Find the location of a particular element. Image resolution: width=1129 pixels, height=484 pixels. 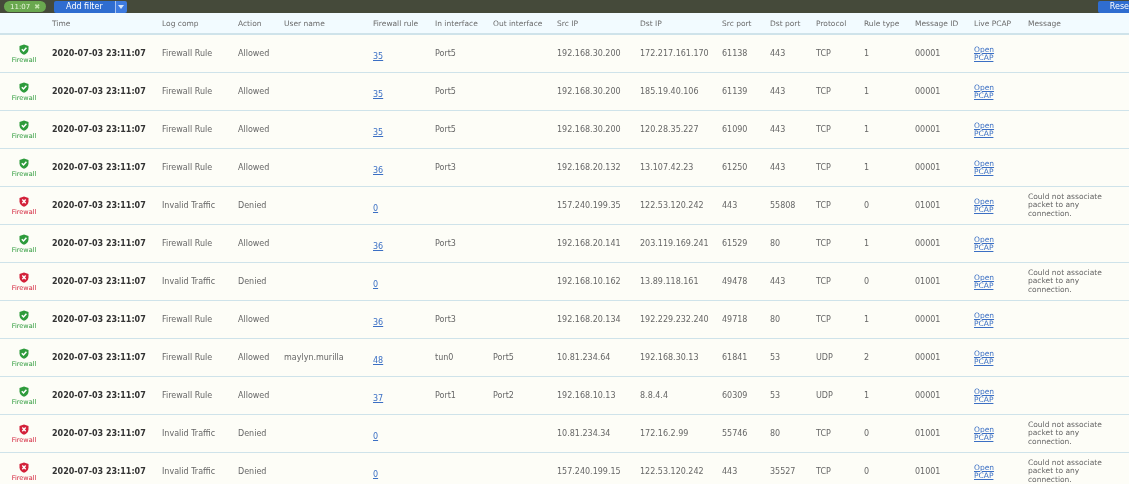

dst-ip-cell-text: 185.19.40.106 is located at coordinates (669, 91).